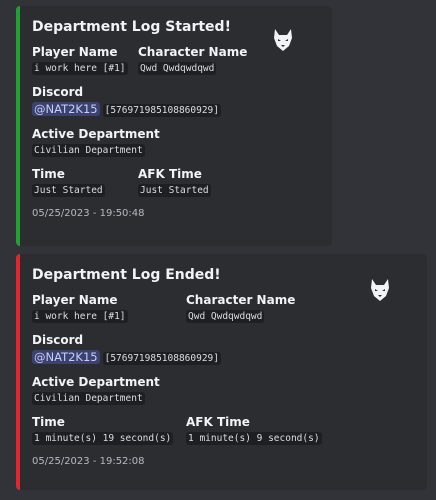  Describe the element at coordinates (88, 213) in the screenshot. I see `embed-footer-timestamp: 05/25/2023 - 19:50:48` at that location.